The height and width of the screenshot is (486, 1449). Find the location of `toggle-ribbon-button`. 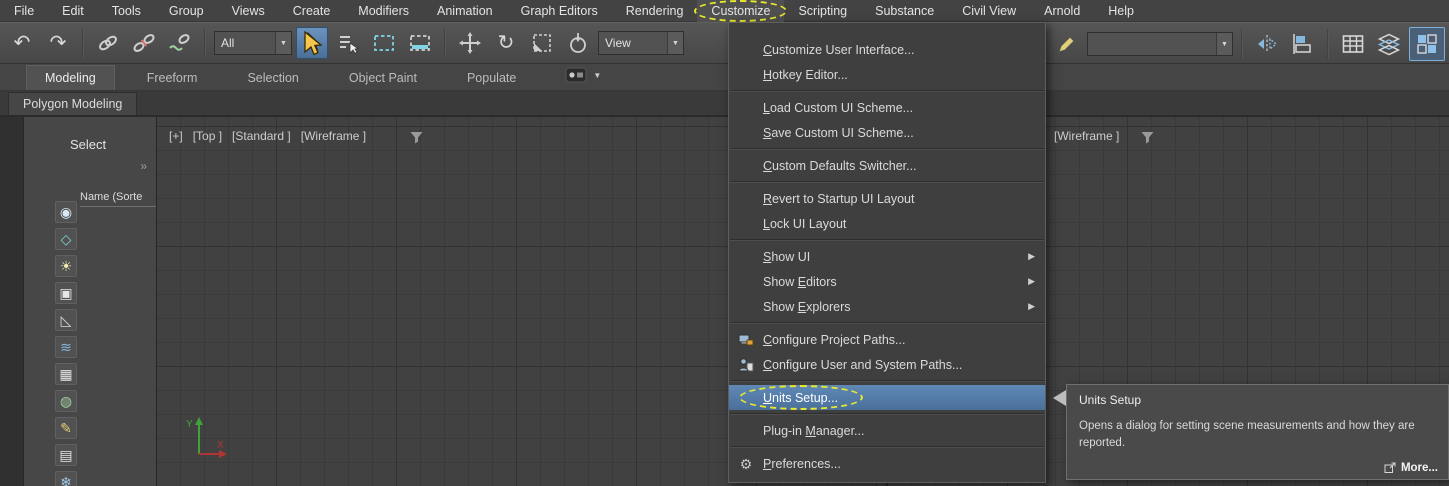

toggle-ribbon-button is located at coordinates (1427, 44).